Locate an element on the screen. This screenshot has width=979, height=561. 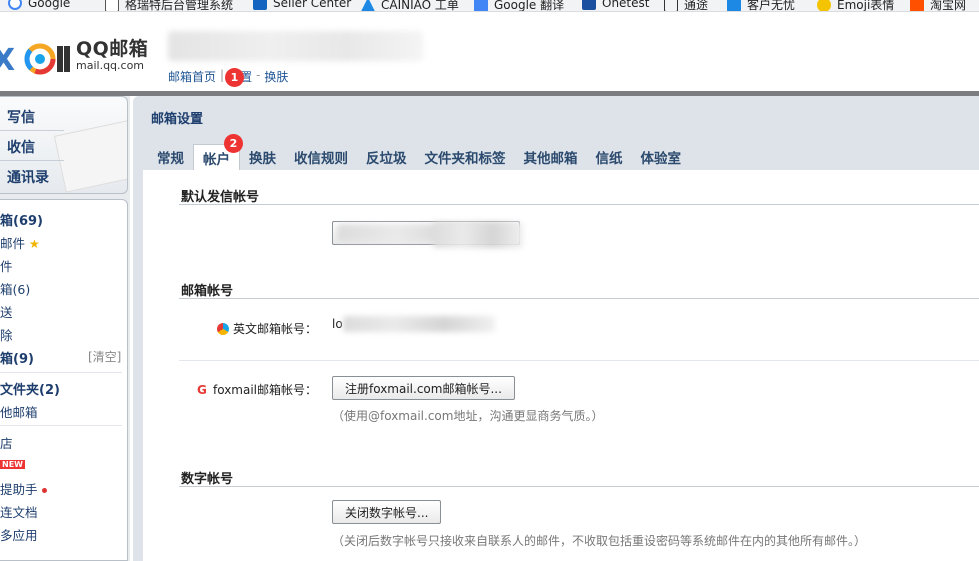
default-sender-title: 默认发信帐号 is located at coordinates (220, 197).